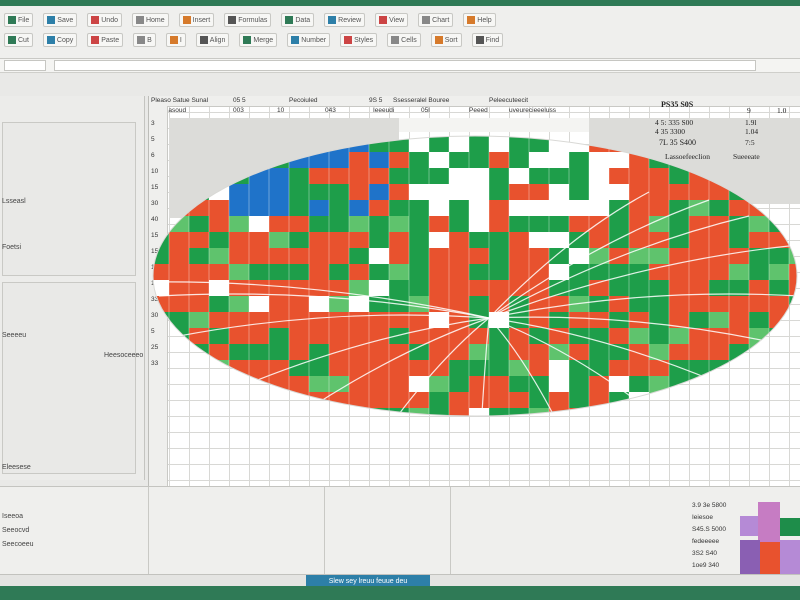  What do you see at coordinates (150, 20) in the screenshot?
I see `home-button: Home` at bounding box center [150, 20].